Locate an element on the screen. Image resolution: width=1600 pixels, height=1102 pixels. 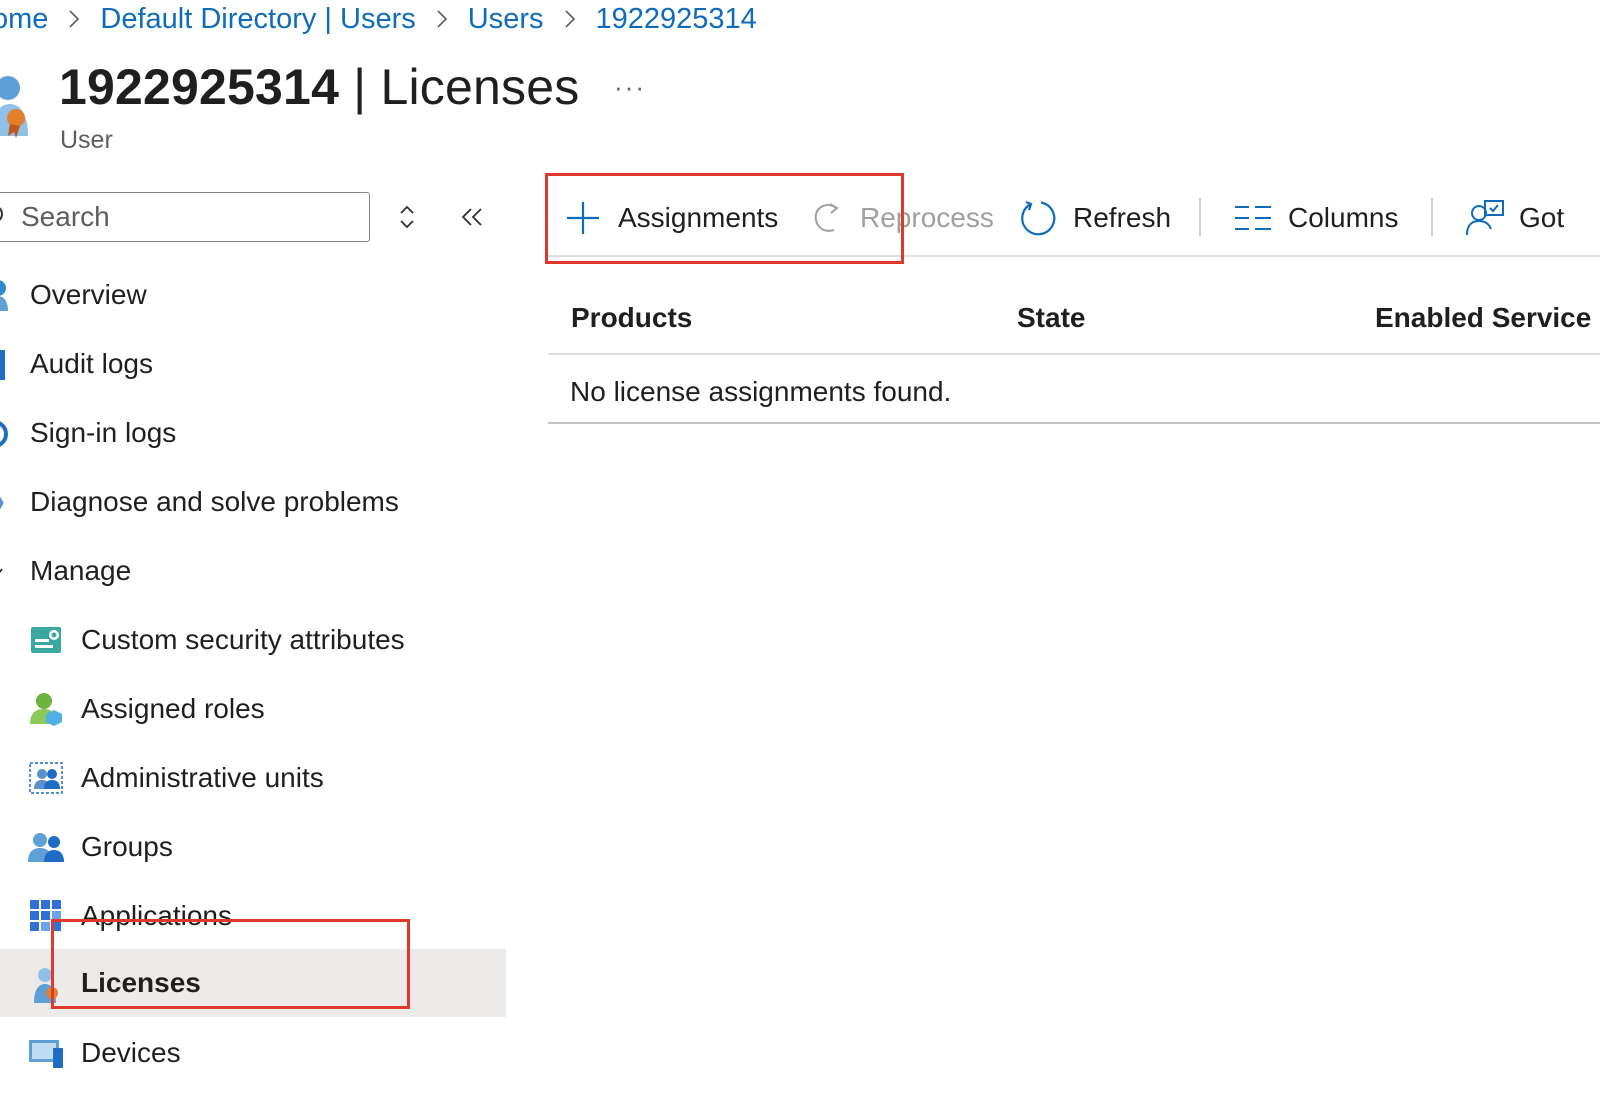
sidebar-item-administrative-units: Administrative units is located at coordinates (253, 778).